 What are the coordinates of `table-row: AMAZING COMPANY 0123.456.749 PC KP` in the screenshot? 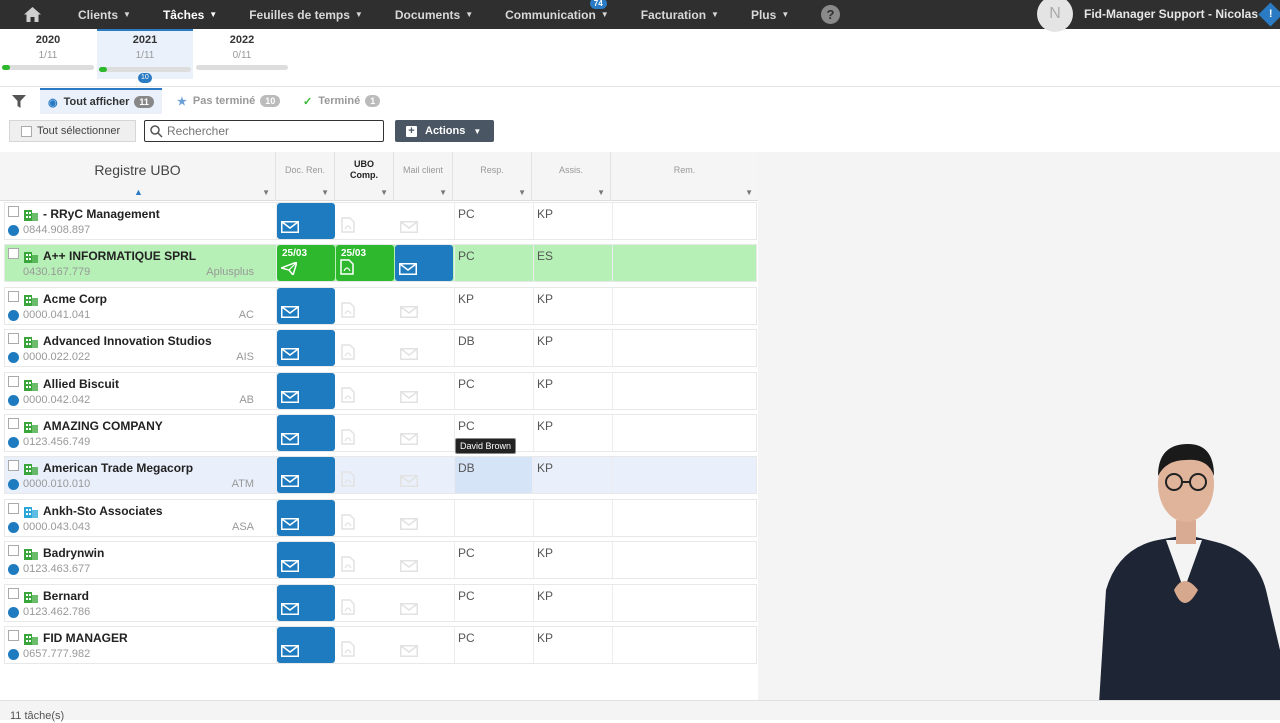 It's located at (380, 433).